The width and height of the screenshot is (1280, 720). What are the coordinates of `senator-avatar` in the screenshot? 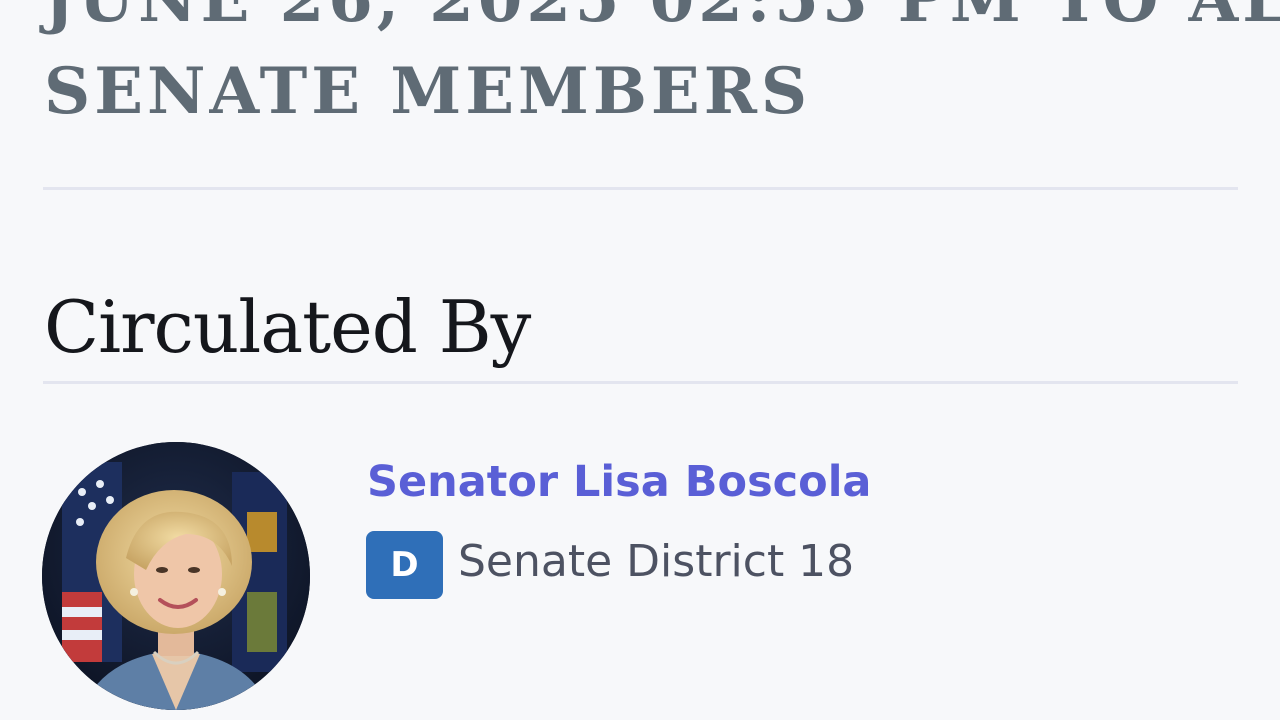 It's located at (176, 576).